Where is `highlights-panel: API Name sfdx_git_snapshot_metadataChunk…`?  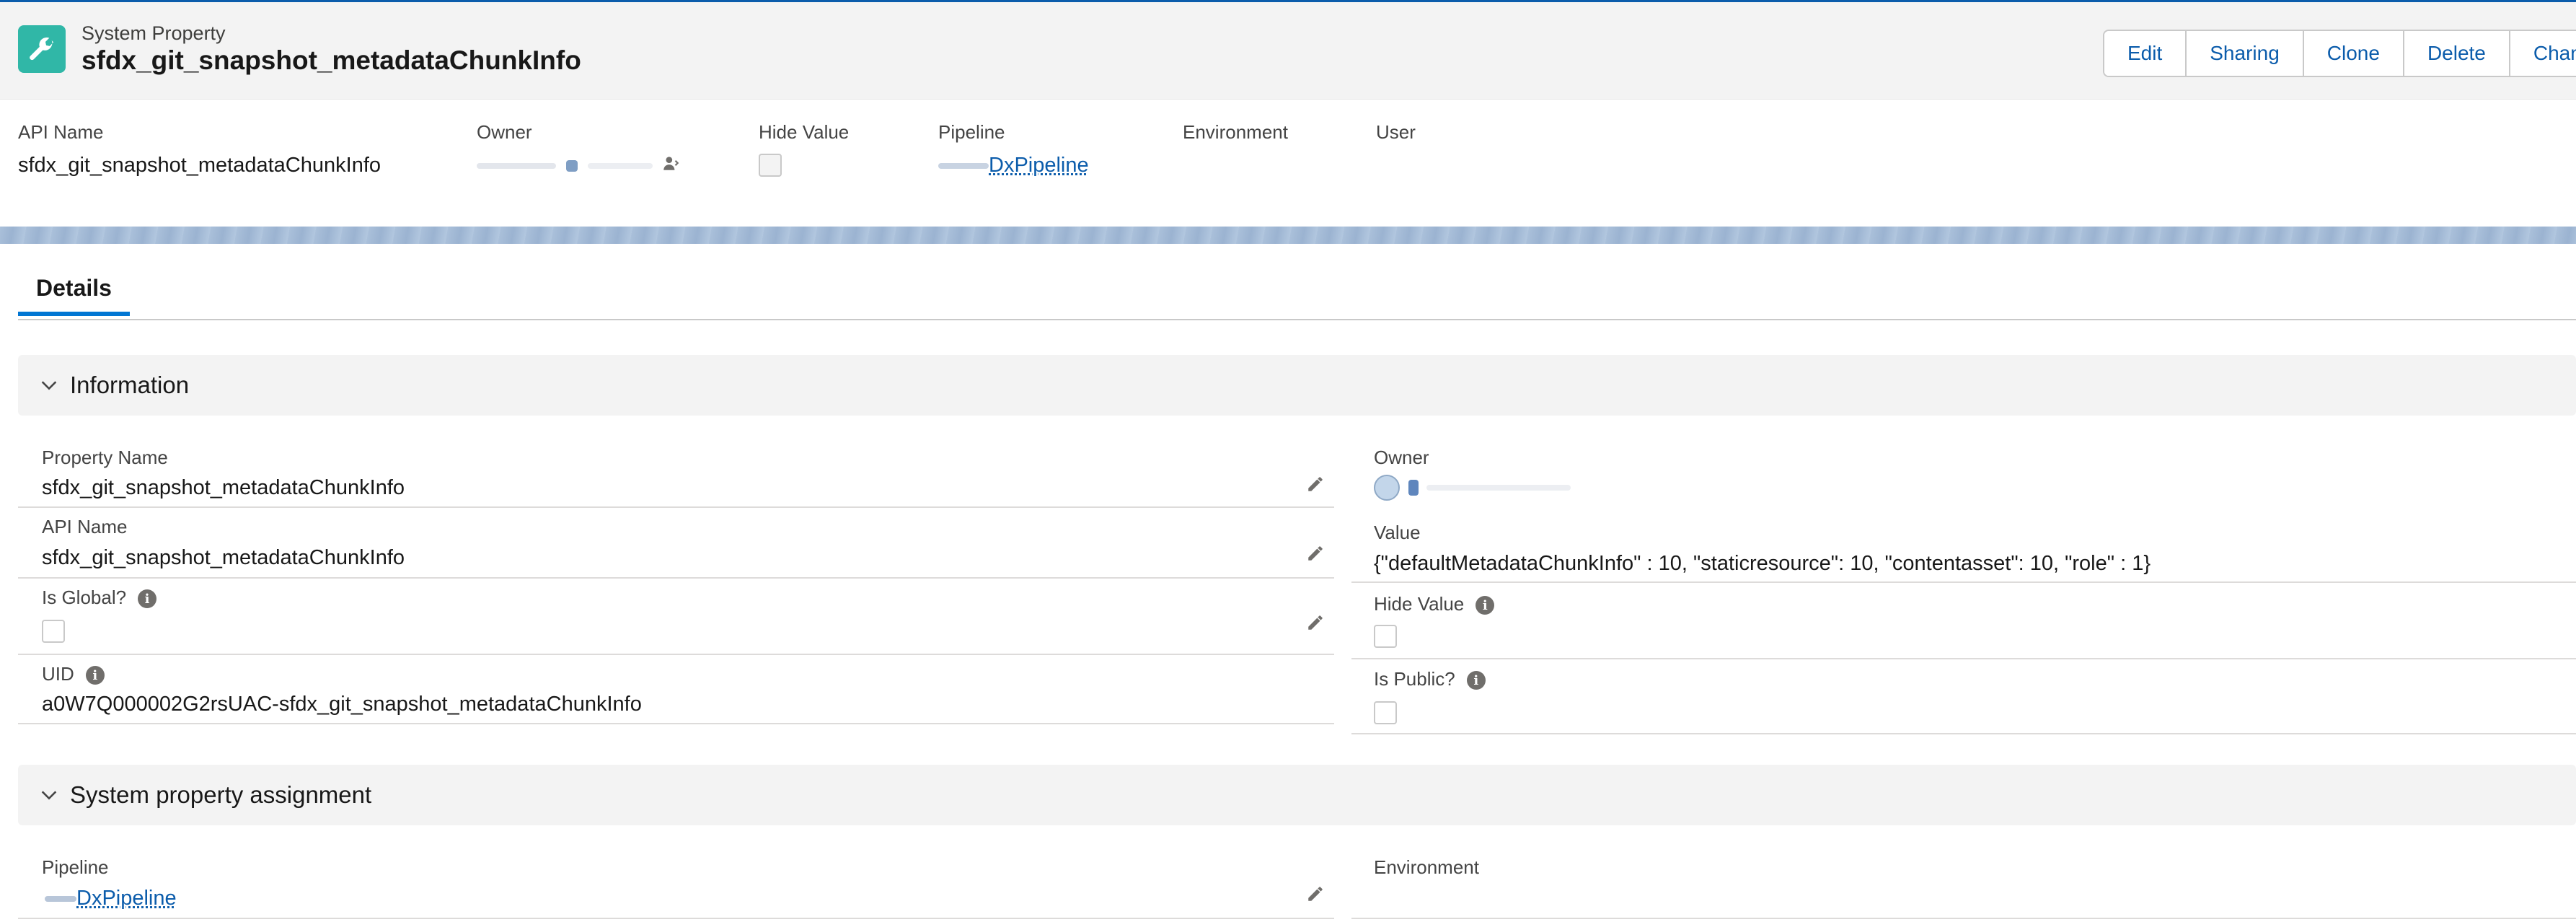 highlights-panel: API Name sfdx_git_snapshot_metadataChunk… is located at coordinates (1288, 163).